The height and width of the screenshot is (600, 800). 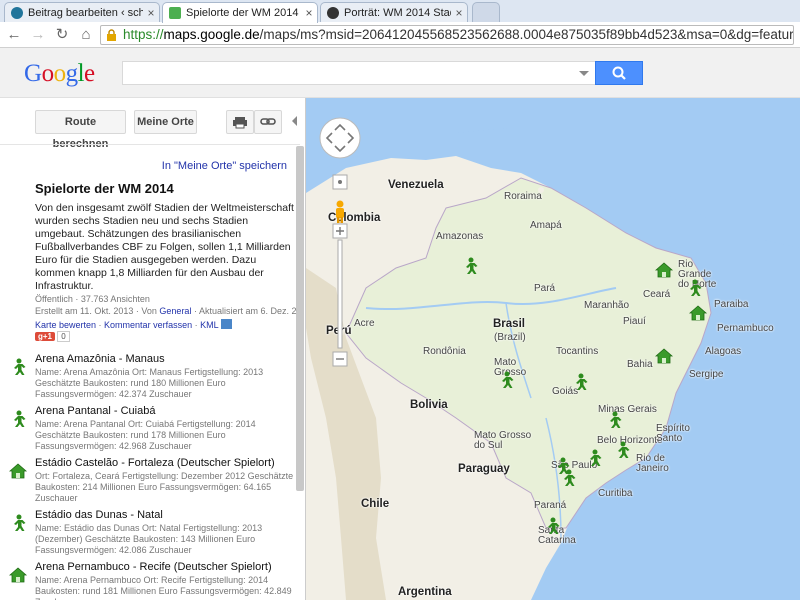 I want to click on kml-icon, so click(x=226, y=324).